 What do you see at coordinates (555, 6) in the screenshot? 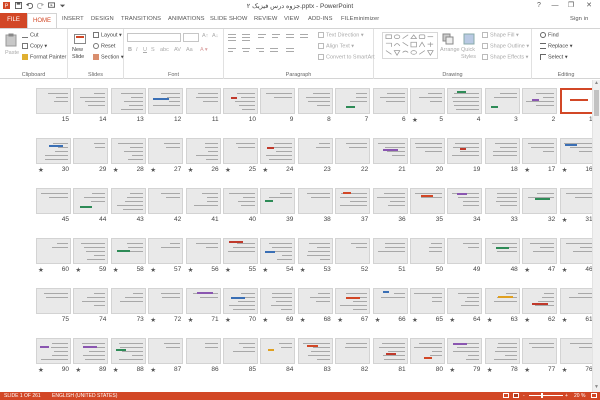
I see `minimize-button: —` at bounding box center [555, 6].